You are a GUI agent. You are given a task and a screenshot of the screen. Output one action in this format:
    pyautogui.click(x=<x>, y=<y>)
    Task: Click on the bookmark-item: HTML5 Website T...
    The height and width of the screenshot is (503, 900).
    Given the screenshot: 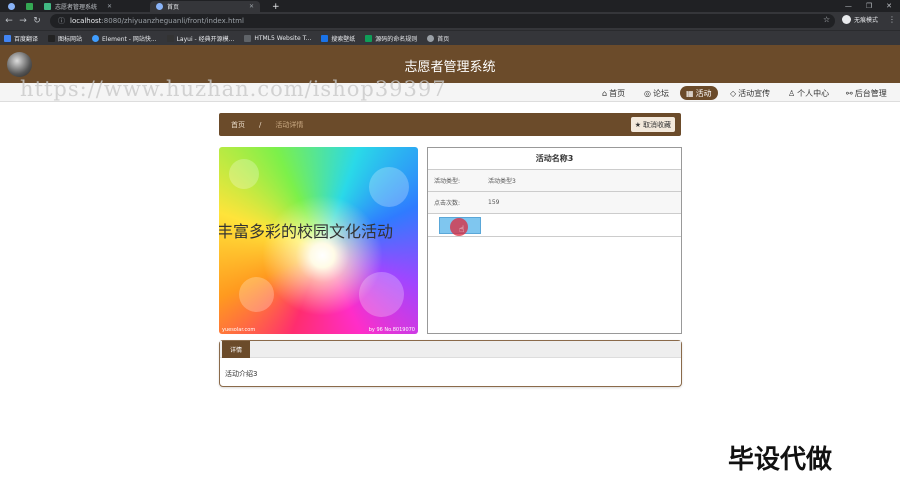 What is the action you would take?
    pyautogui.click(x=278, y=38)
    